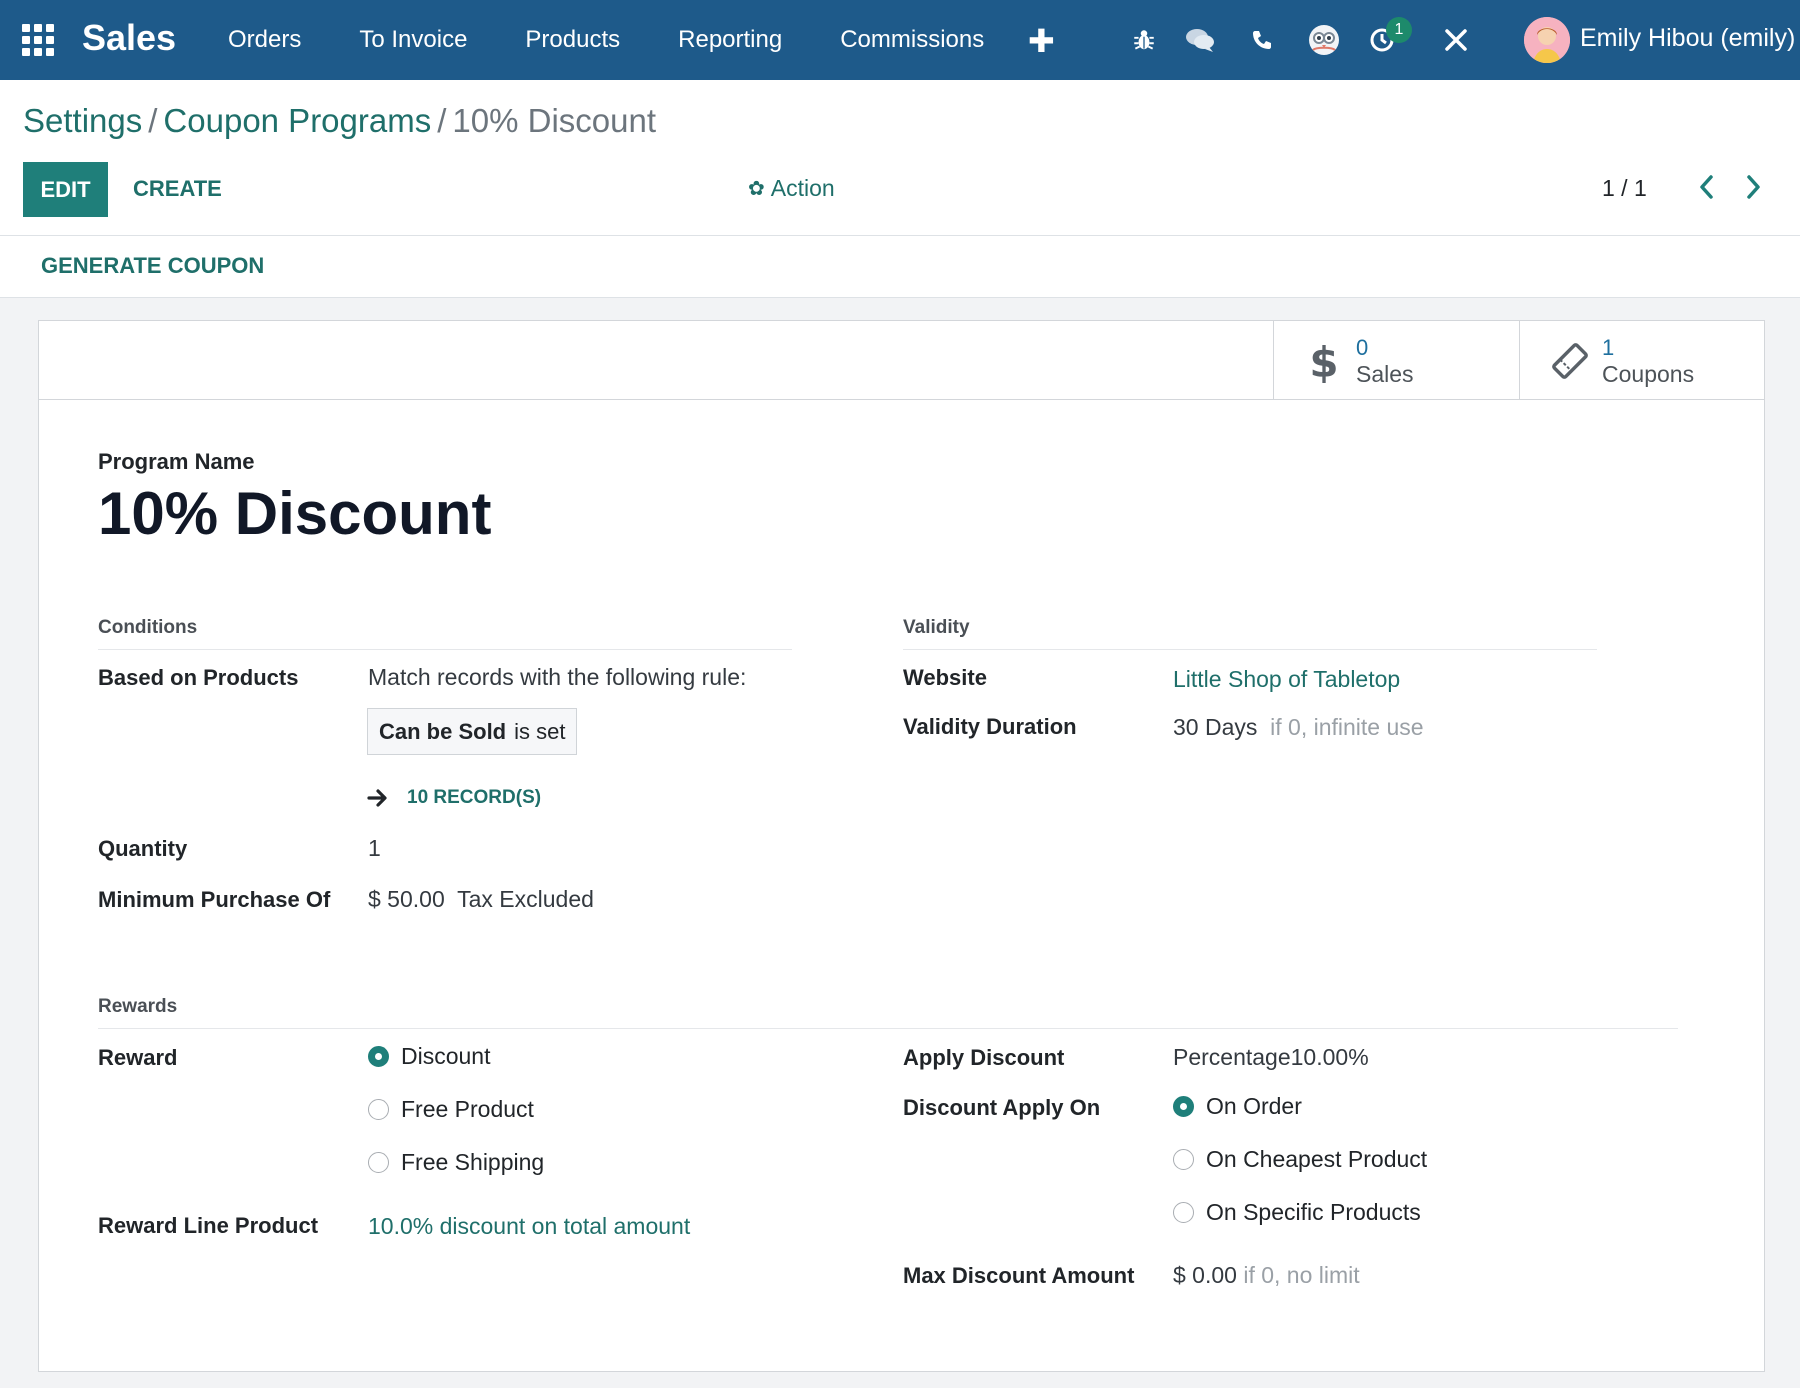  Describe the element at coordinates (1347, 727) in the screenshot. I see `validity-duration-hint: if 0, infinite use` at that location.